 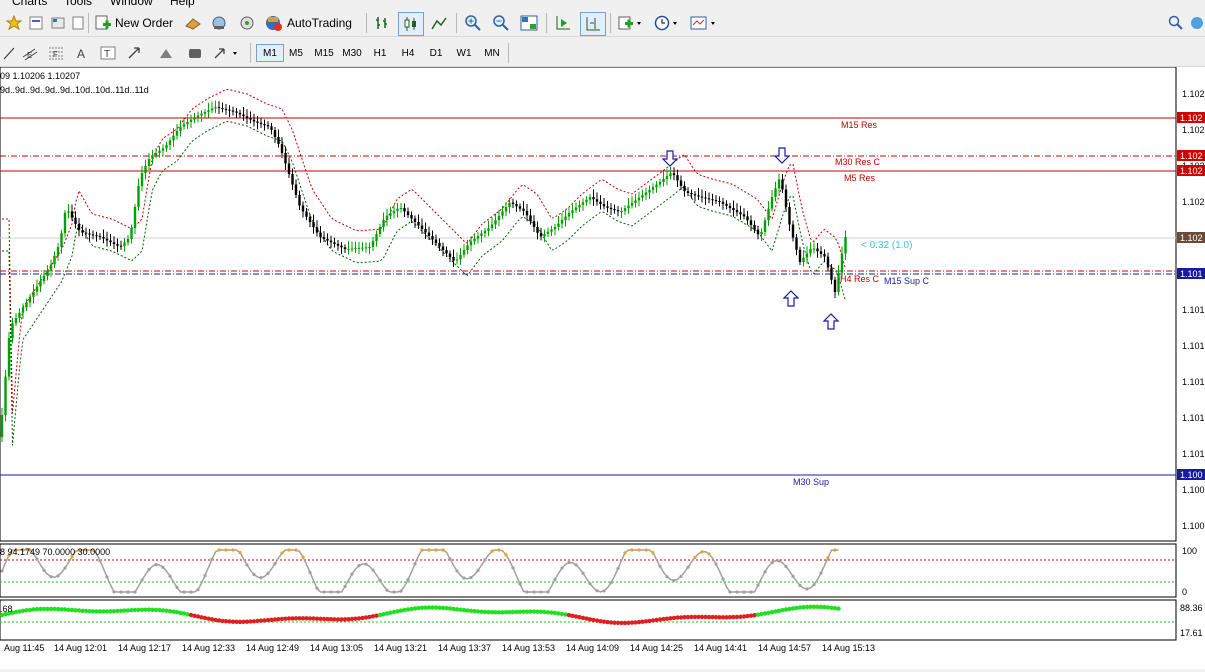 I want to click on timeframe-h4: H4, so click(x=408, y=53).